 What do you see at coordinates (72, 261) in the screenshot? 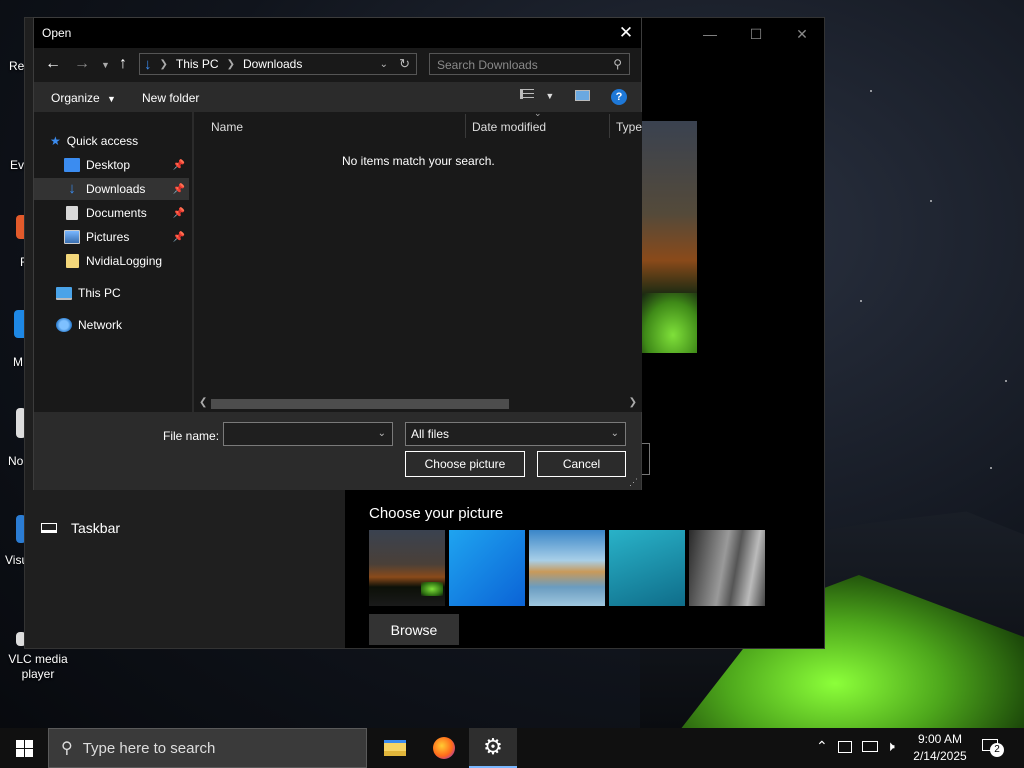
I see `folder-icon` at bounding box center [72, 261].